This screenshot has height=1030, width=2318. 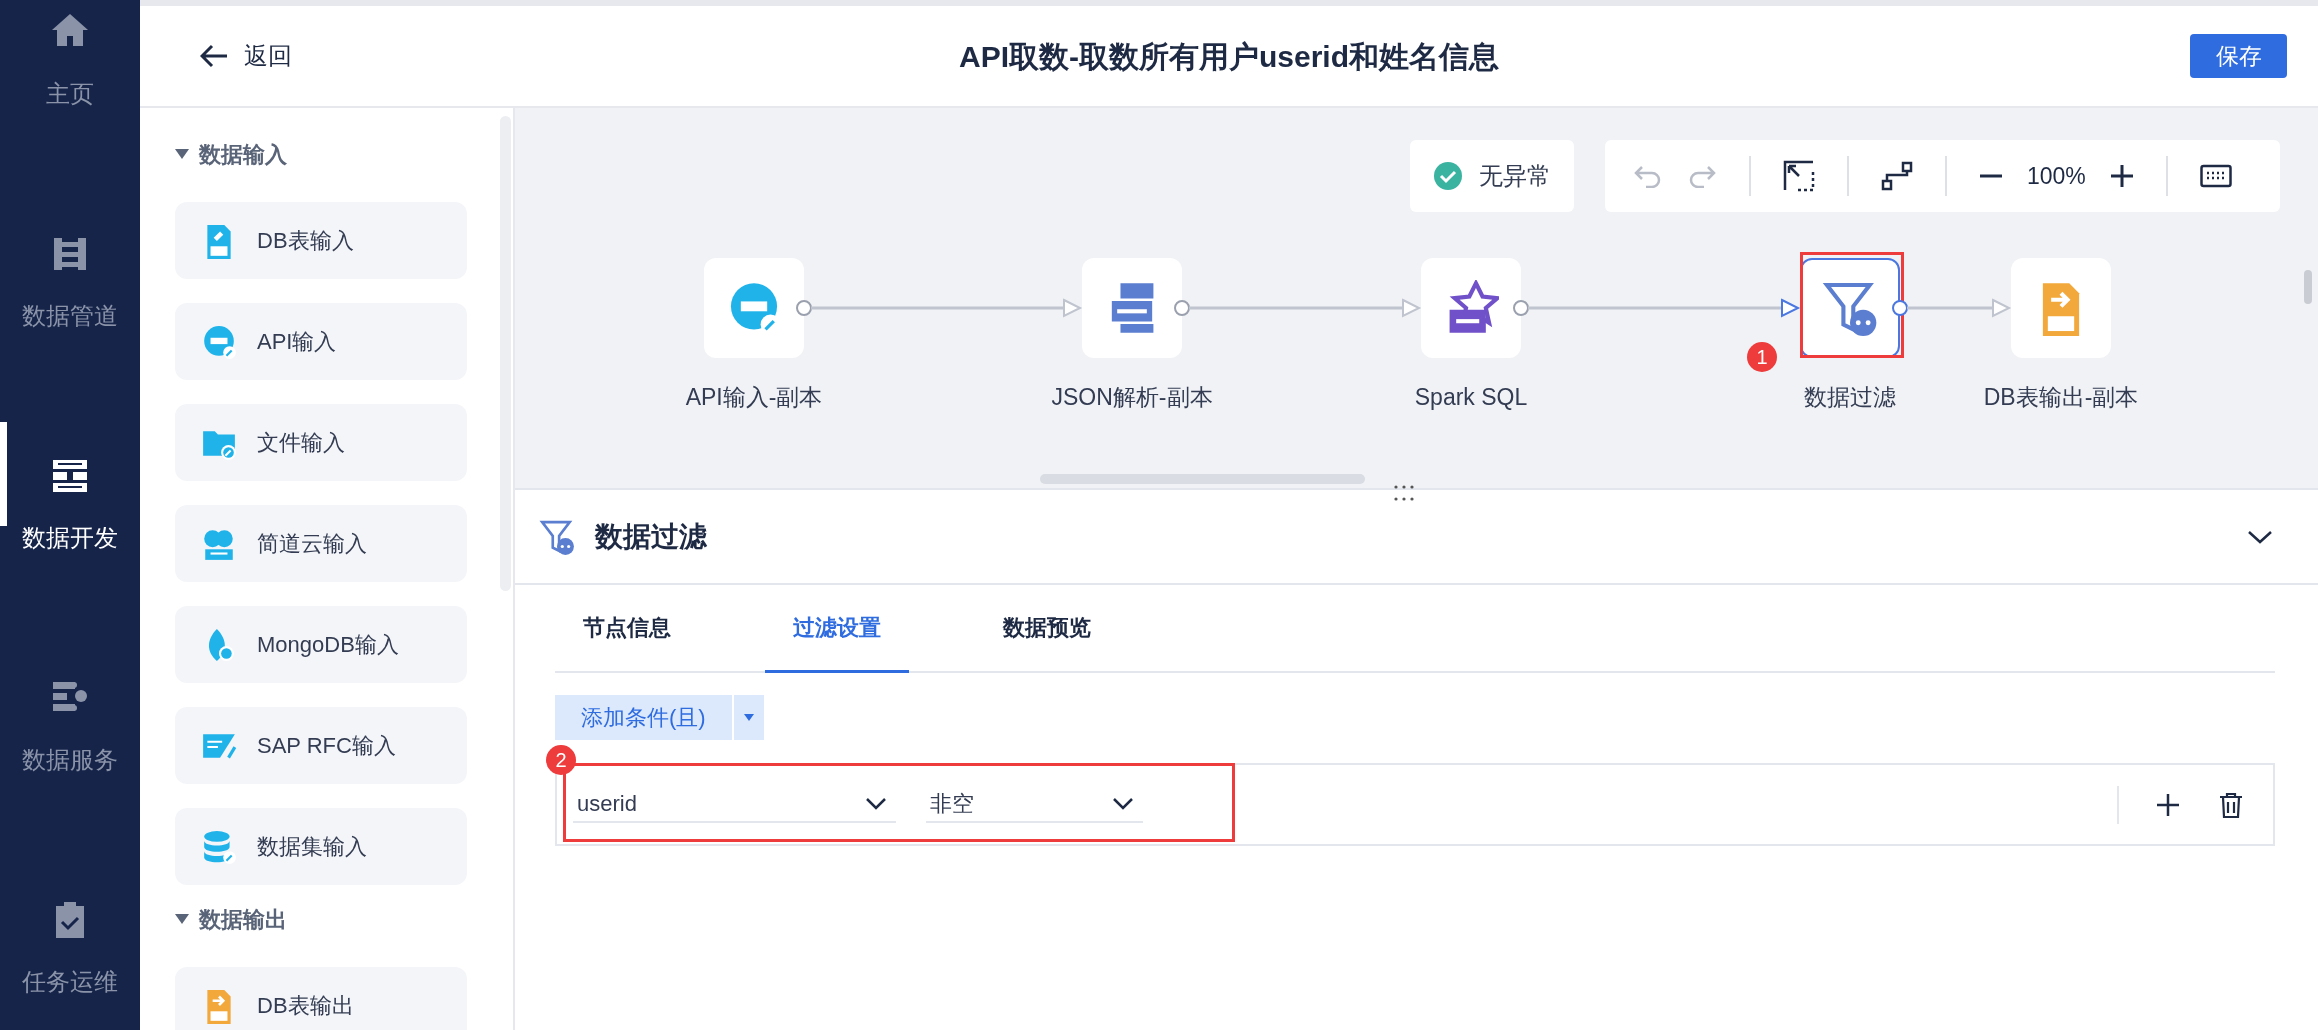 What do you see at coordinates (2308, 287) in the screenshot?
I see `scrollbar` at bounding box center [2308, 287].